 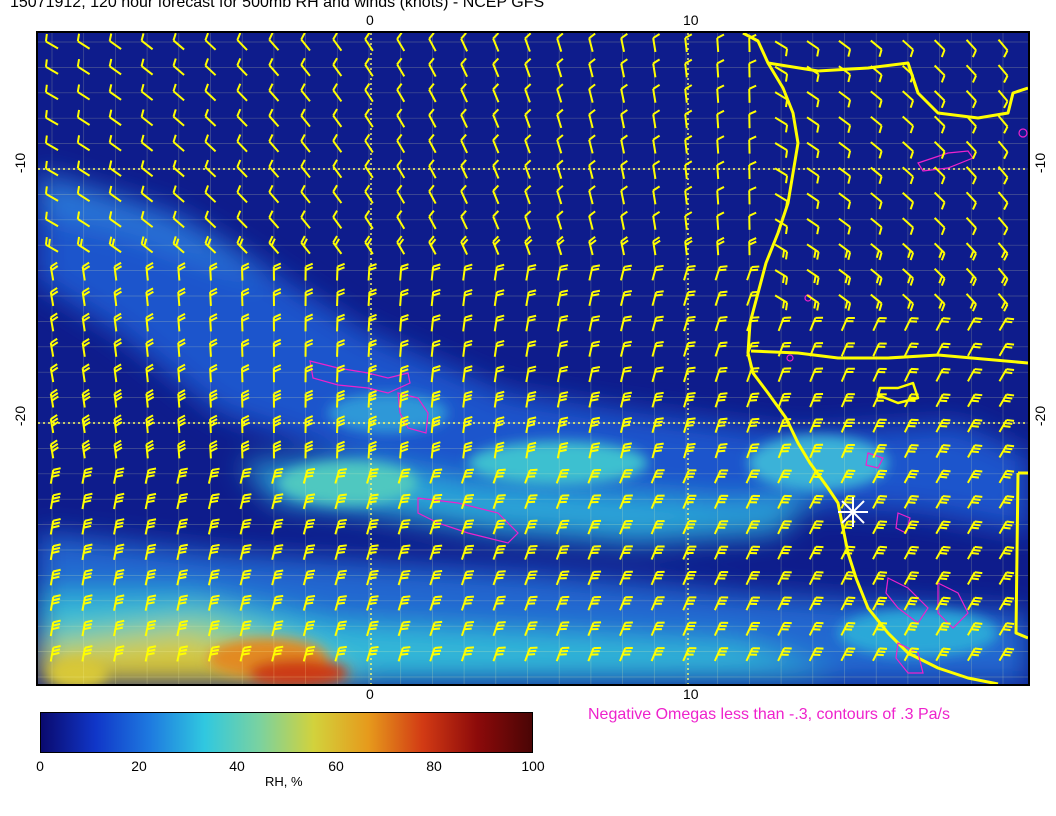 What do you see at coordinates (370, 694) in the screenshot?
I see `lon-label-bottom-0: 0` at bounding box center [370, 694].